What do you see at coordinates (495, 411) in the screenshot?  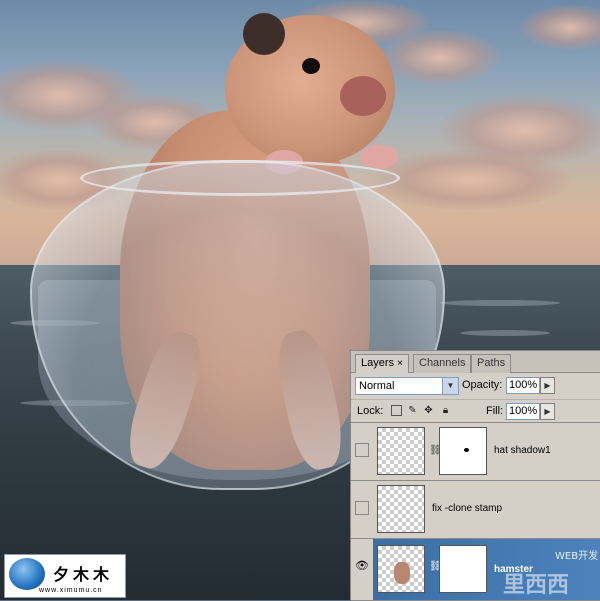 I see `fill-label: Fill:` at bounding box center [495, 411].